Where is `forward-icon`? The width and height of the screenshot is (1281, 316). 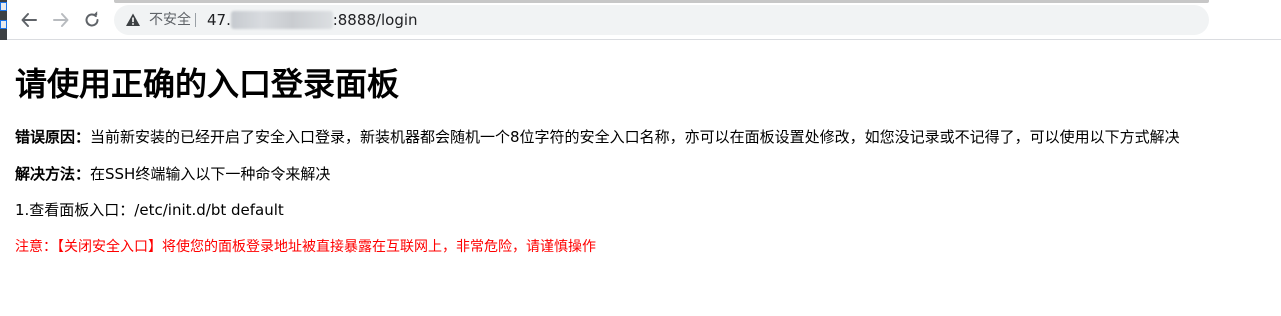
forward-icon is located at coordinates (61, 20).